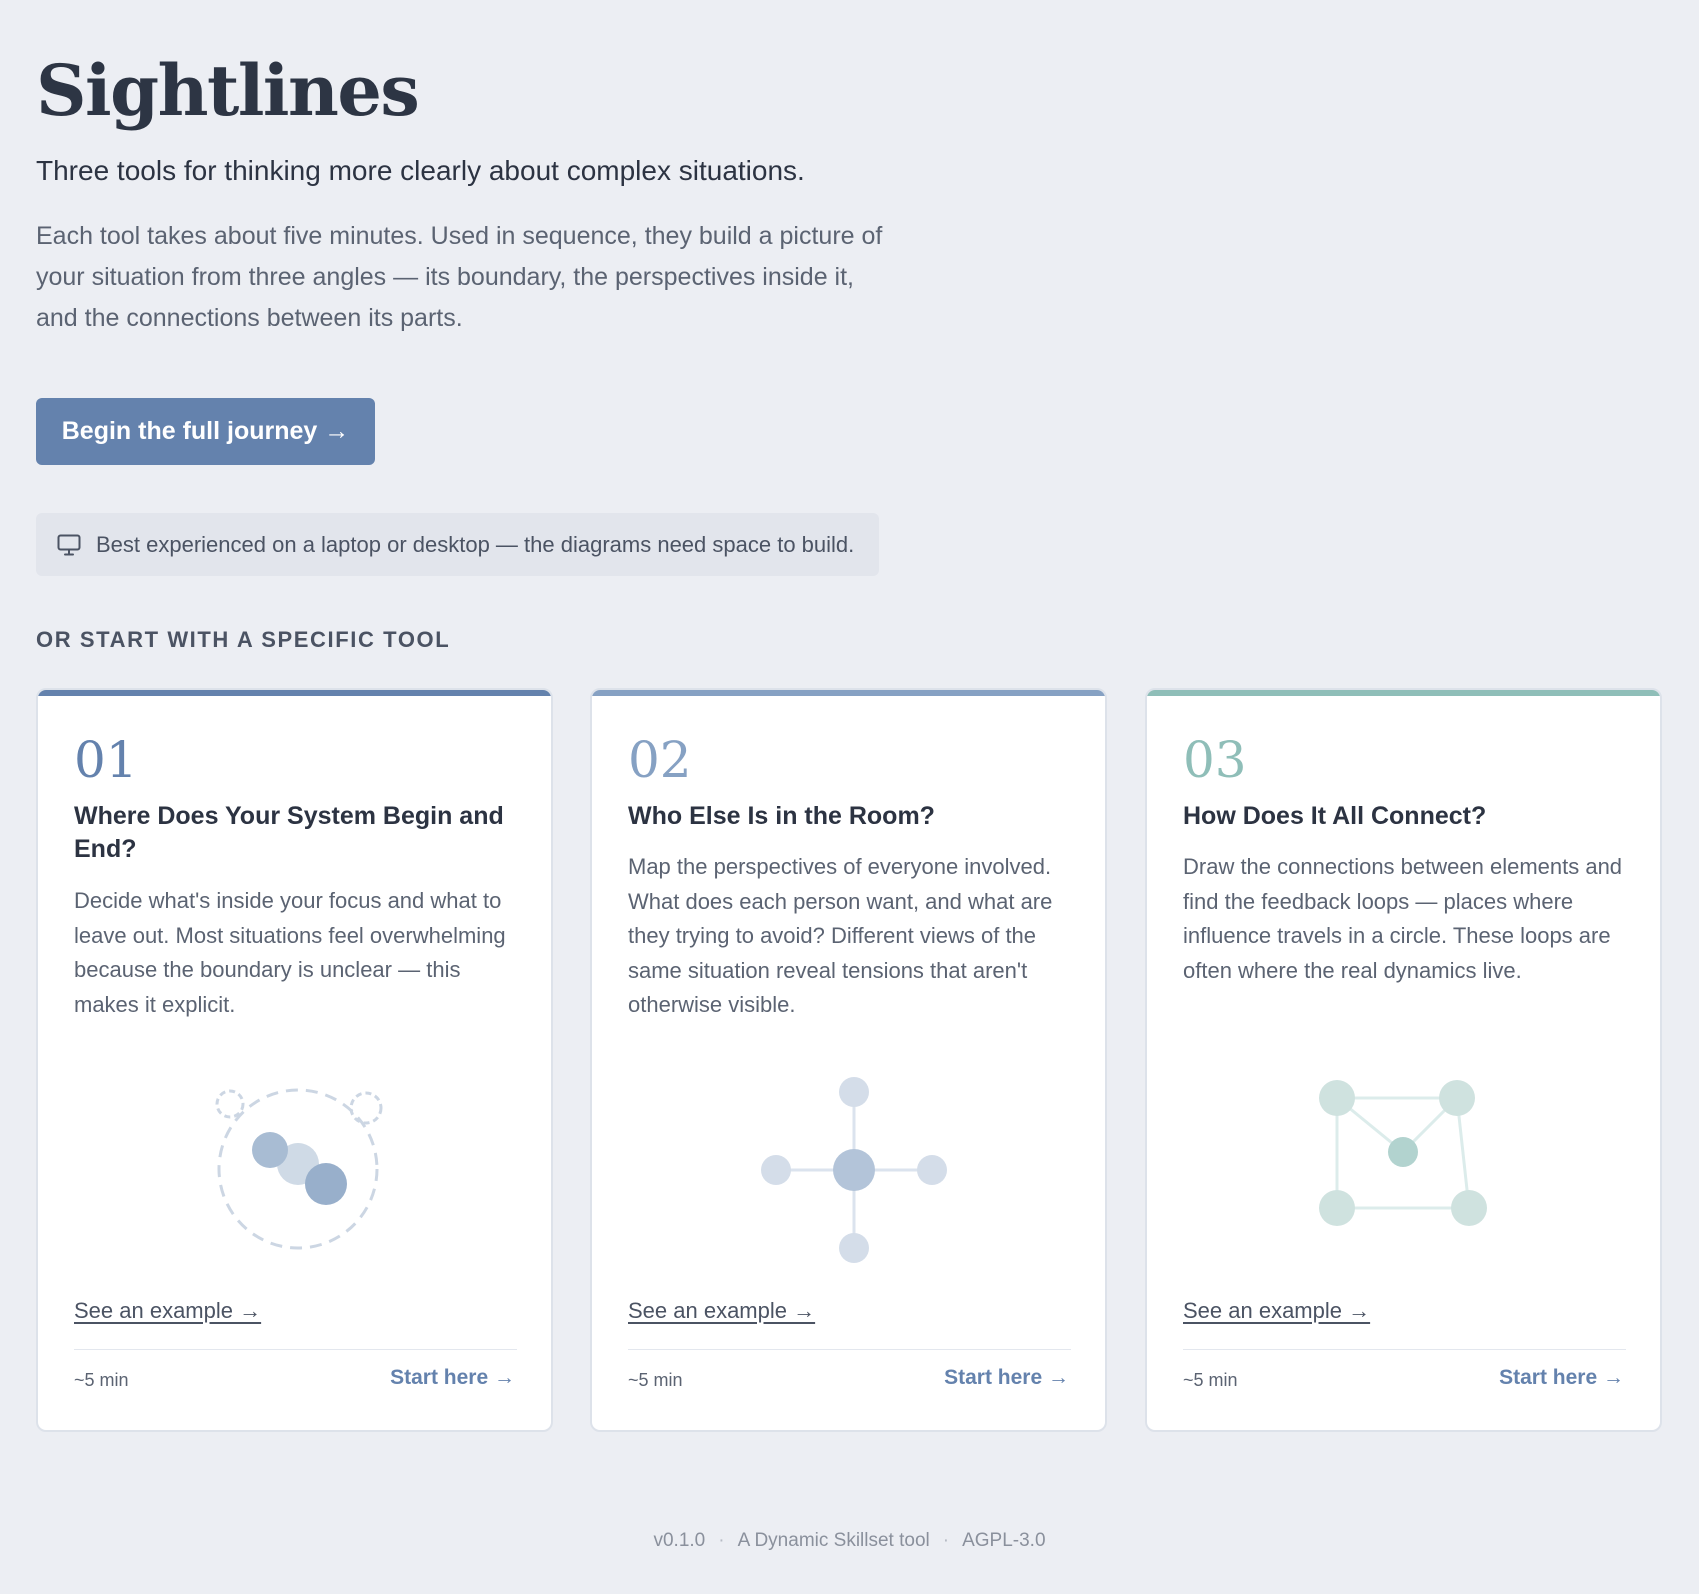 Image resolution: width=1699 pixels, height=1594 pixels. What do you see at coordinates (1335, 816) in the screenshot?
I see `card-title: How Does It All Connect?` at bounding box center [1335, 816].